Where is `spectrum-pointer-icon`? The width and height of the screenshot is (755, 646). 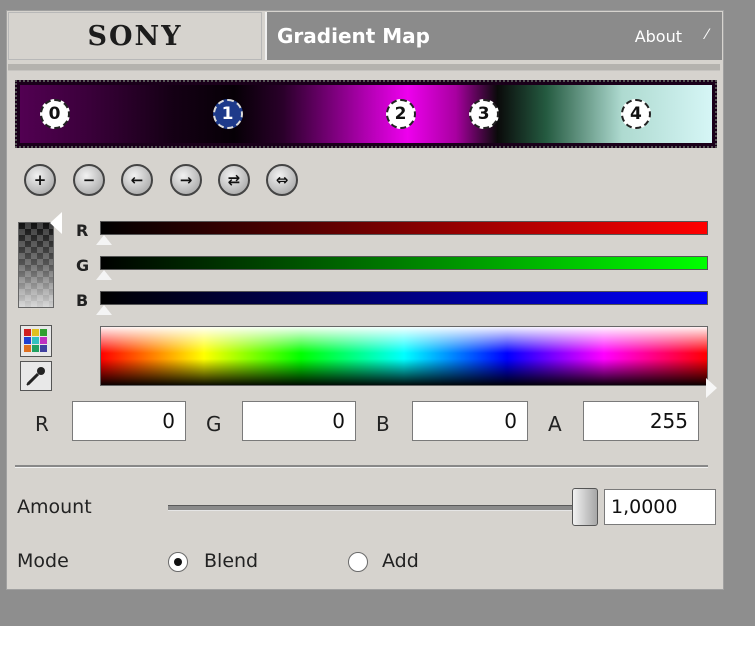
spectrum-pointer-icon is located at coordinates (711, 388).